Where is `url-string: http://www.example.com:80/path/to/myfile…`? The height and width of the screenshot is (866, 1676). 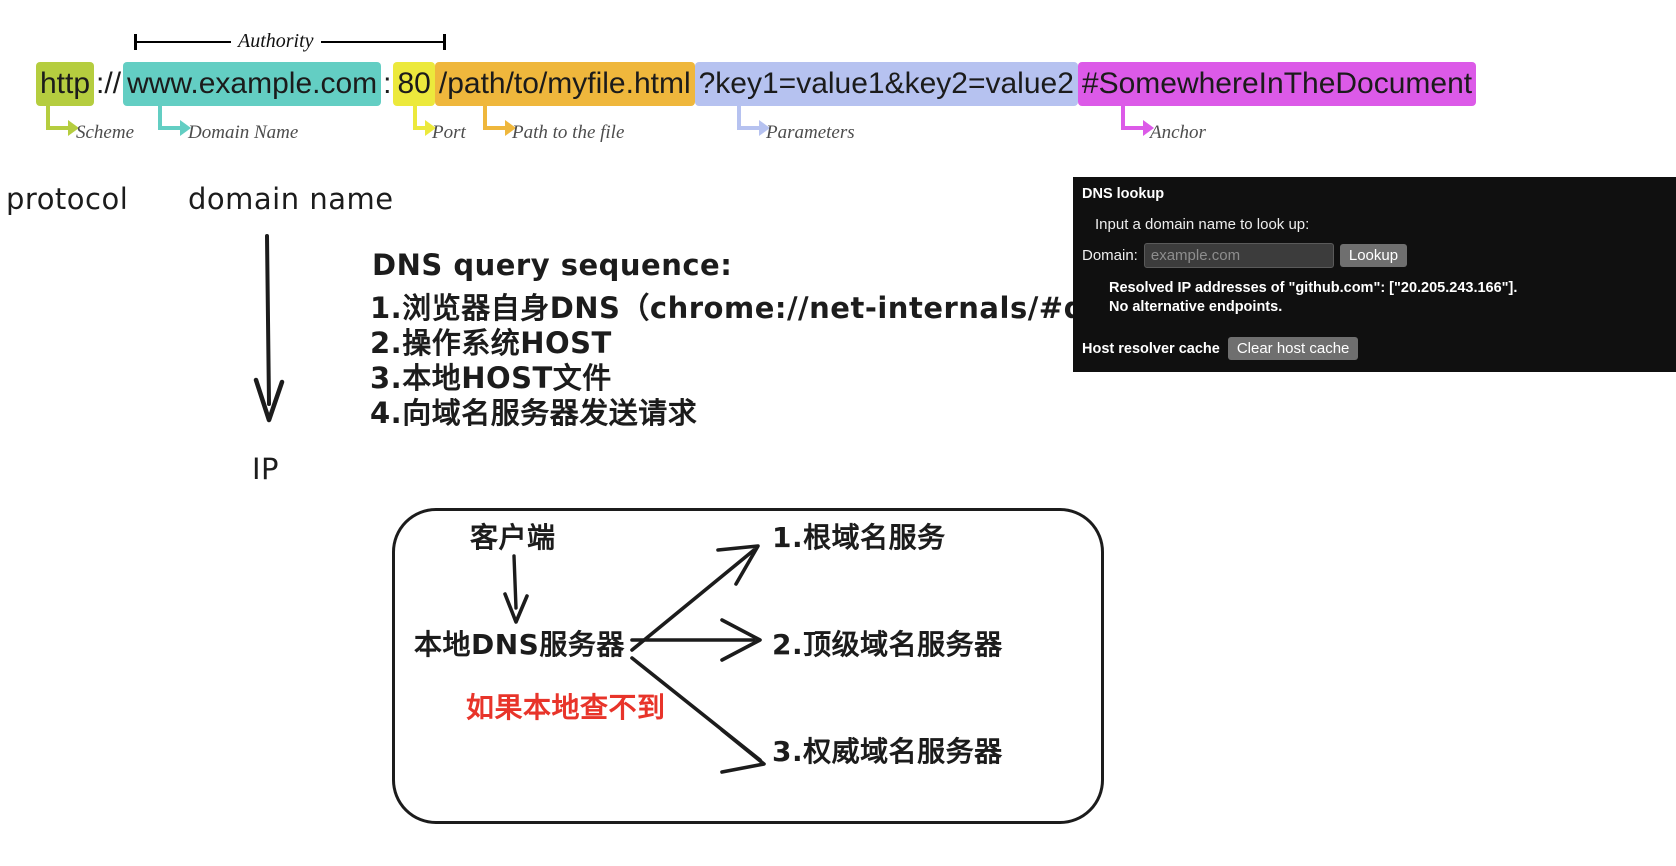
url-string: http://www.example.com:80/path/to/myfile… is located at coordinates (756, 84).